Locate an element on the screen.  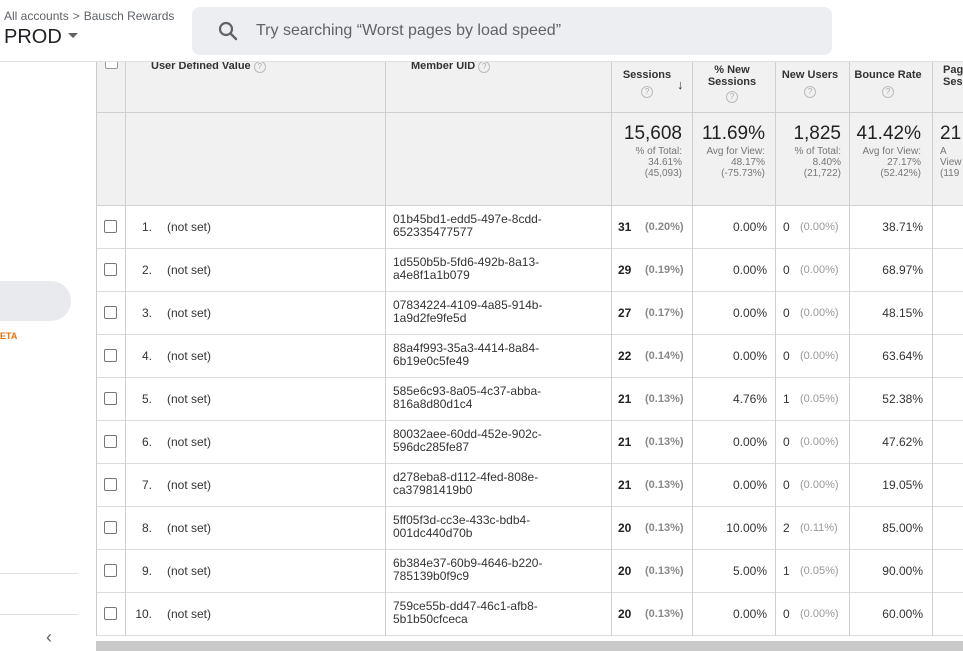
member-uid-line2: 5b1b50cfceca is located at coordinates (493, 619).